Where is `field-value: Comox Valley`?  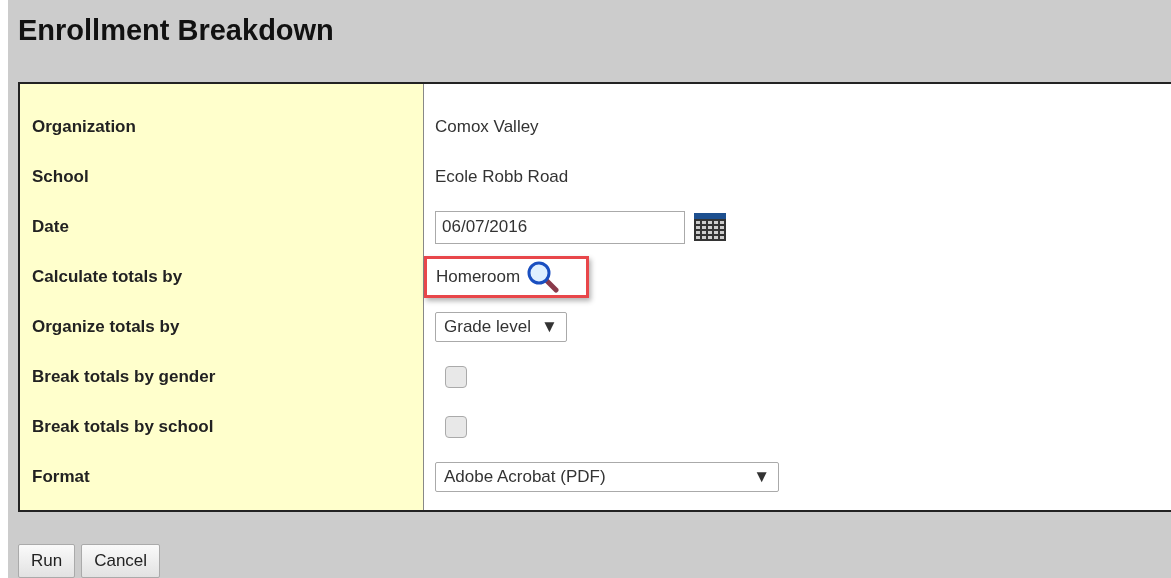 field-value: Comox Valley is located at coordinates (487, 127).